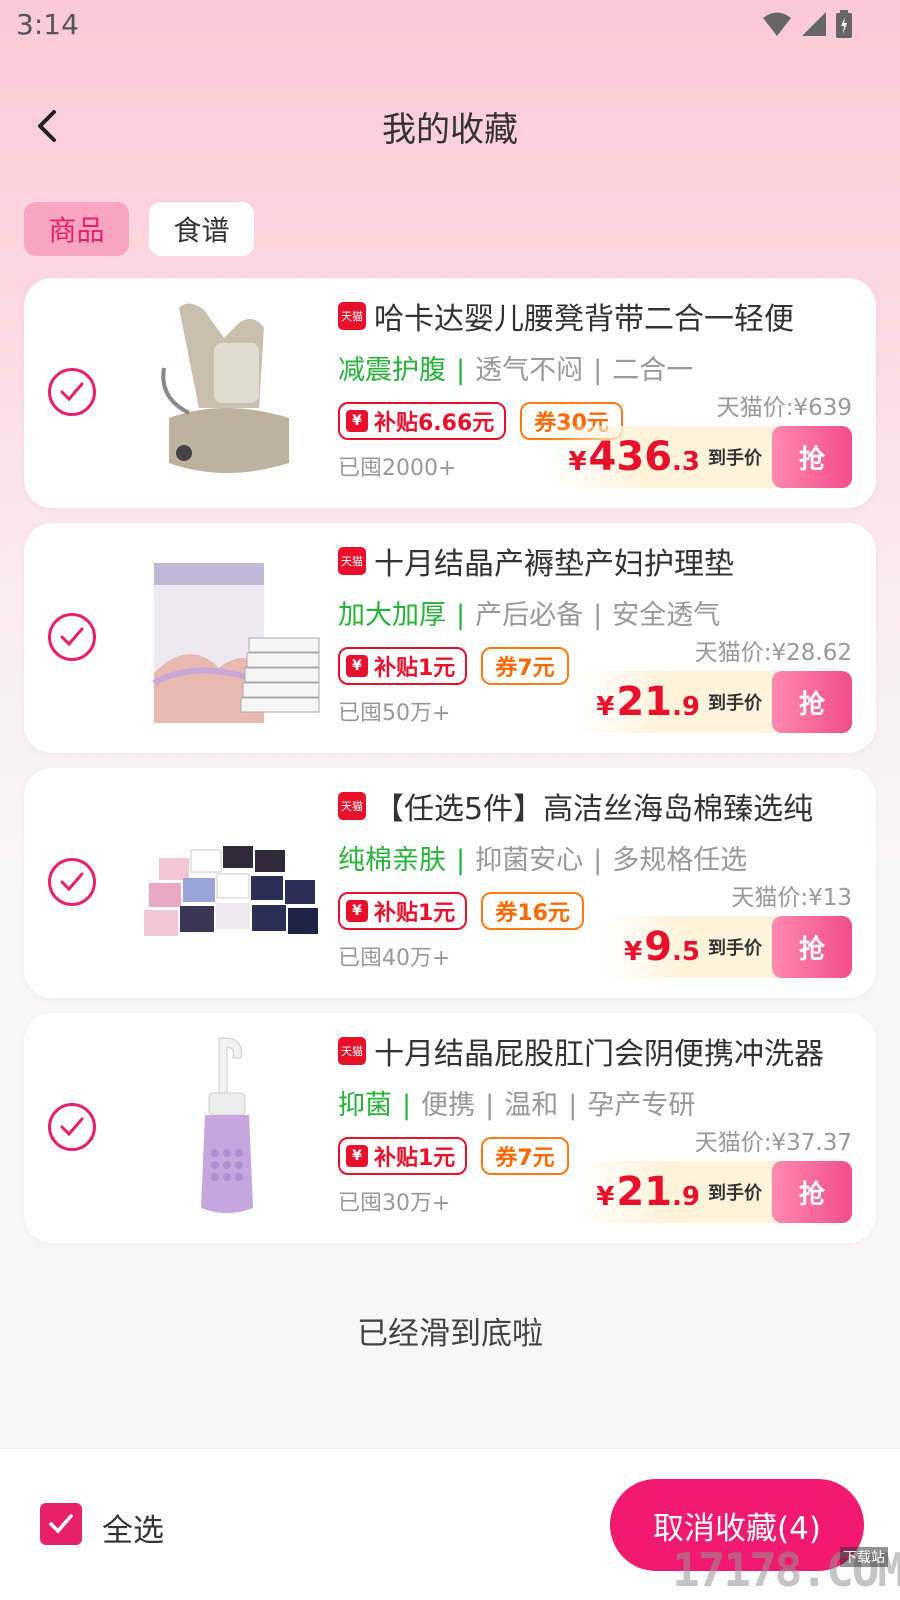 Image resolution: width=900 pixels, height=1600 pixels. I want to click on final-price: ¥ 21 .9, so click(638, 702).